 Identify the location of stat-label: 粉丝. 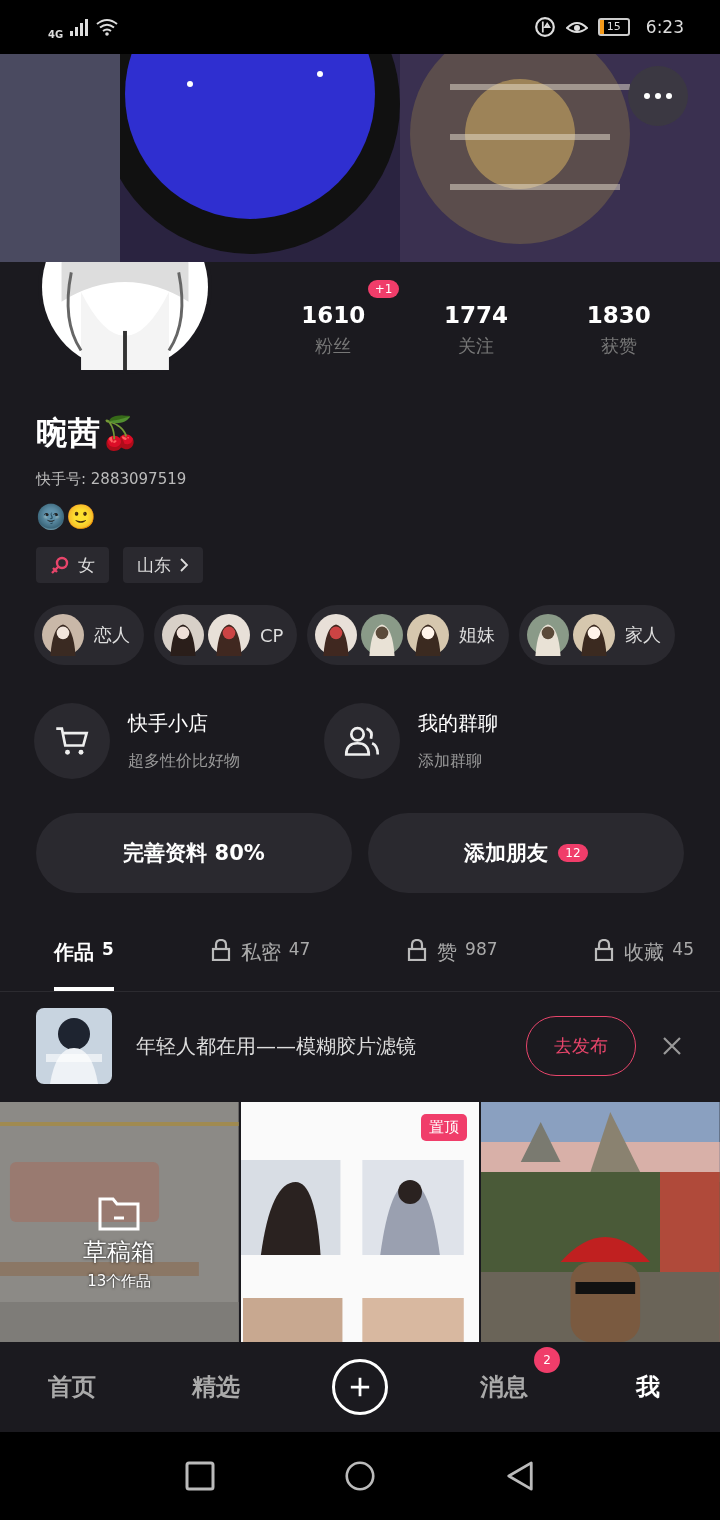
(333, 346).